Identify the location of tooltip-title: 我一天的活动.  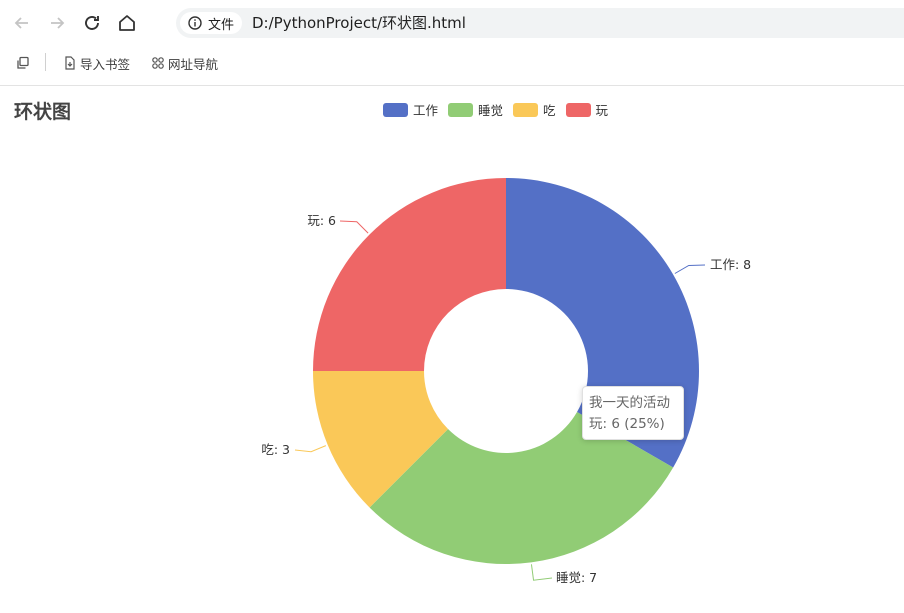
(629, 403).